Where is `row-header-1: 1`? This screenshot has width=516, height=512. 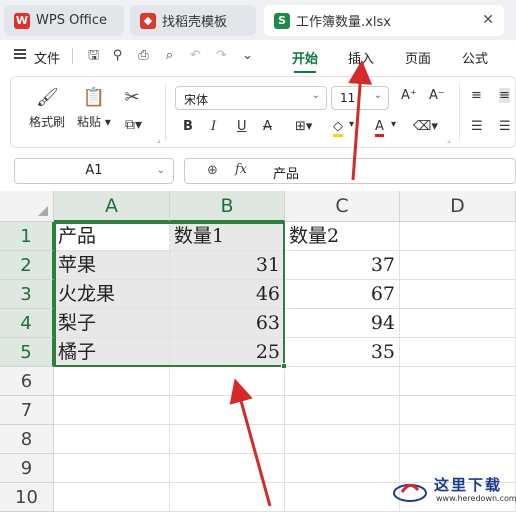
row-header-1: 1 is located at coordinates (27, 236).